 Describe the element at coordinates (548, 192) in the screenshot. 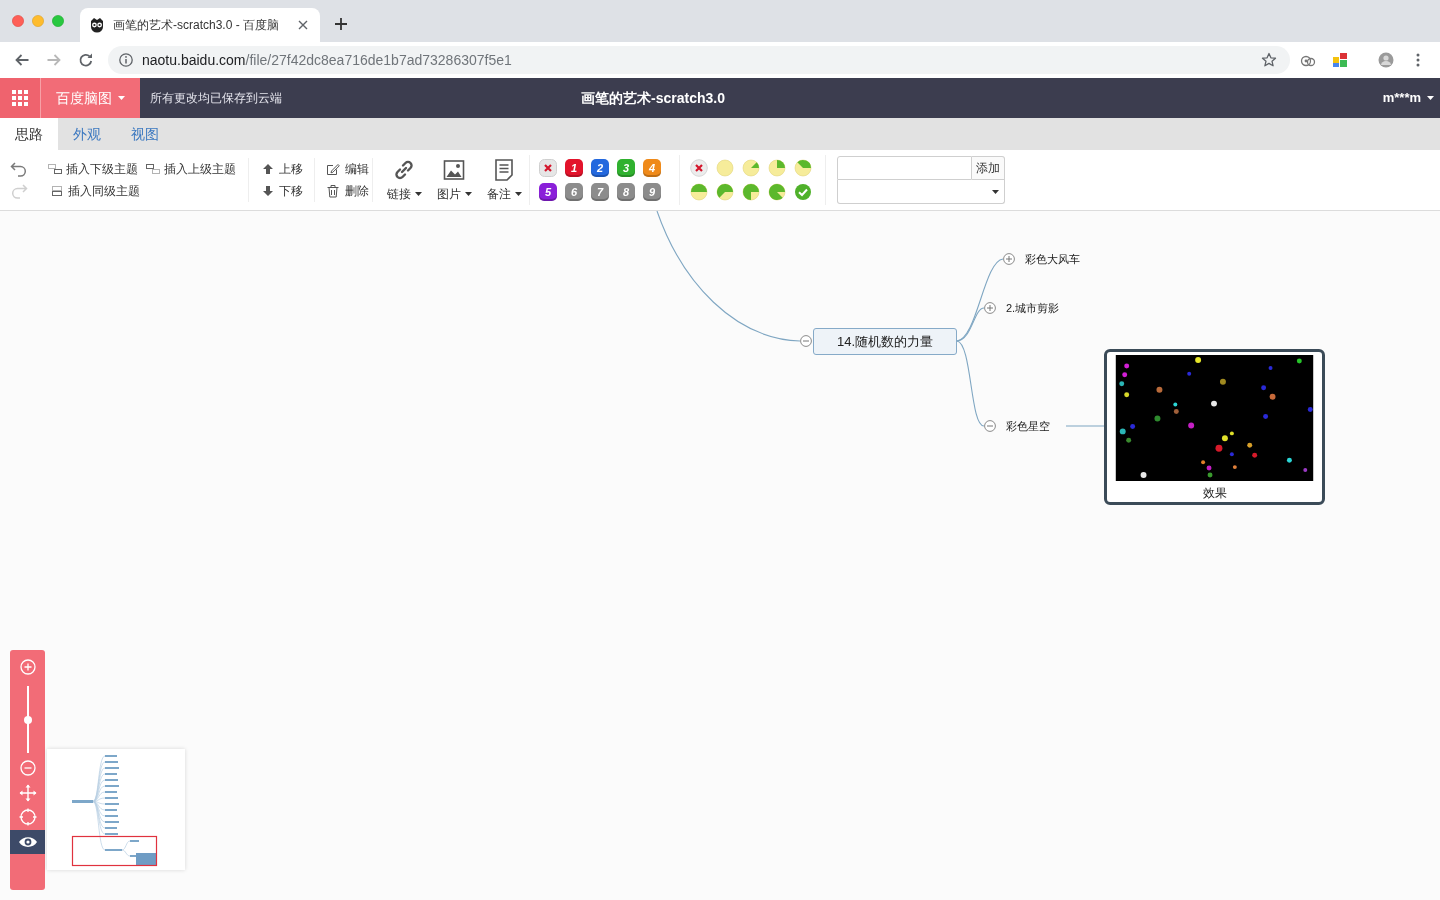

I see `priority-button: 5` at that location.